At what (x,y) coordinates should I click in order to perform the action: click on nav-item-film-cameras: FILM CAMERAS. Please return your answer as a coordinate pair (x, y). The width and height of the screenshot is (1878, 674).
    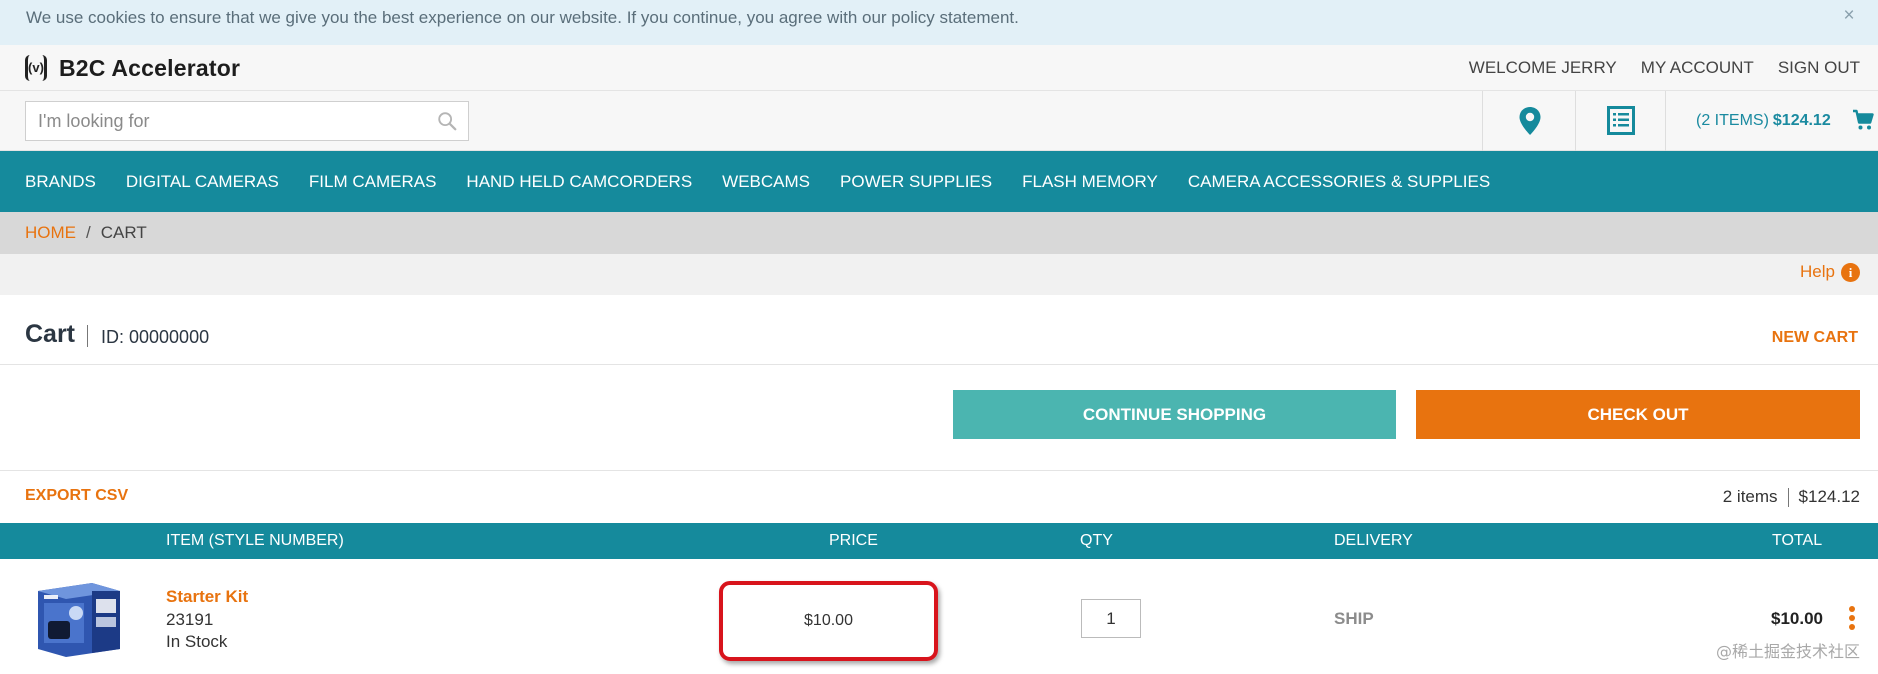
    Looking at the image, I should click on (373, 182).